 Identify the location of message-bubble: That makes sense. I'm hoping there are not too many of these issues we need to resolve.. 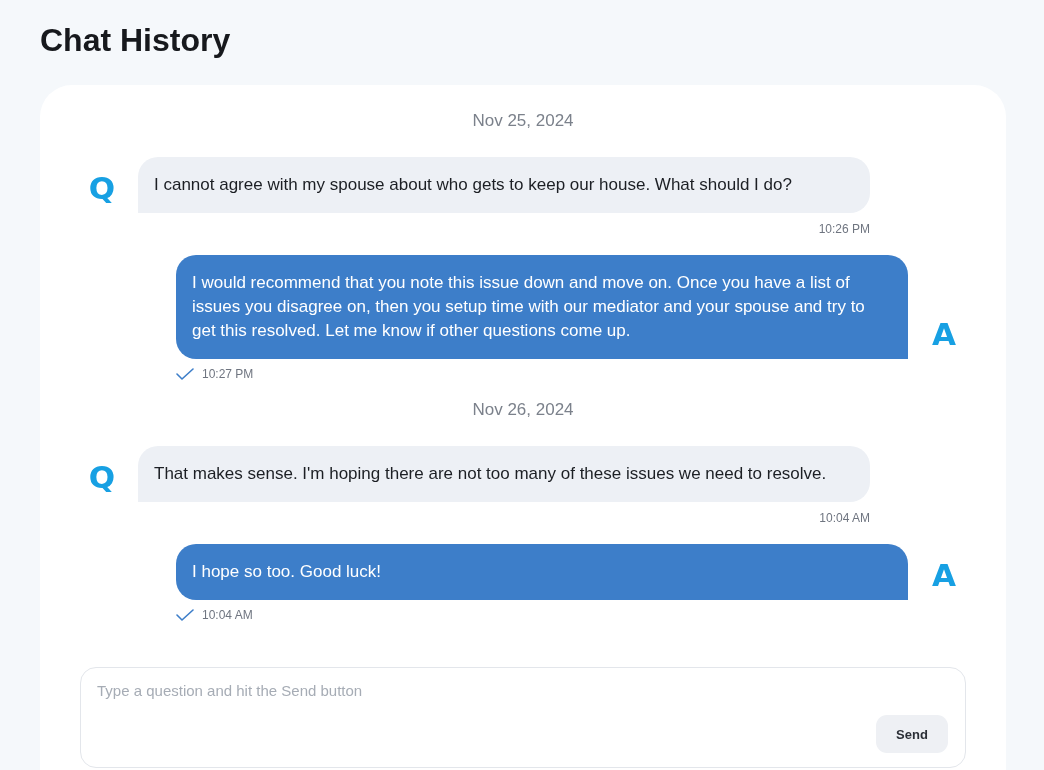
(504, 474).